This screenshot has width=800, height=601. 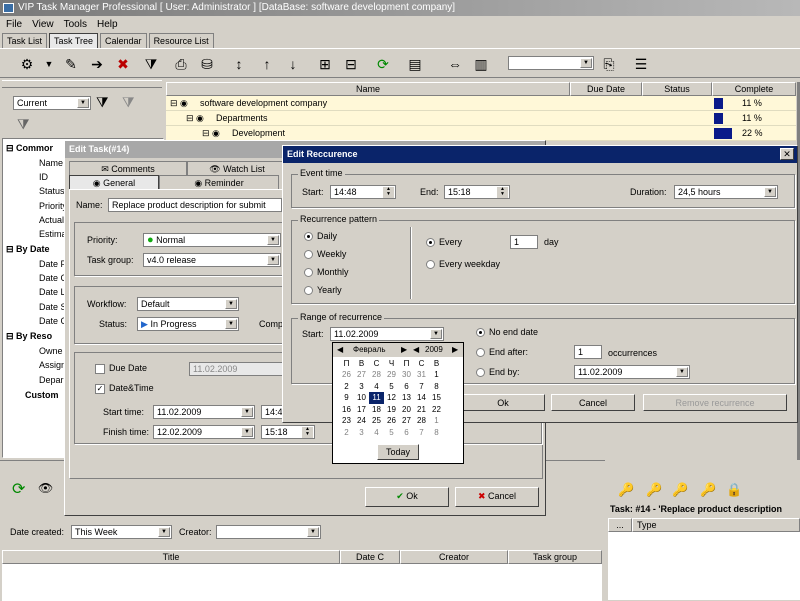 What do you see at coordinates (29, 336) in the screenshot?
I see `section-by-resource: ⊟ By Reso` at bounding box center [29, 336].